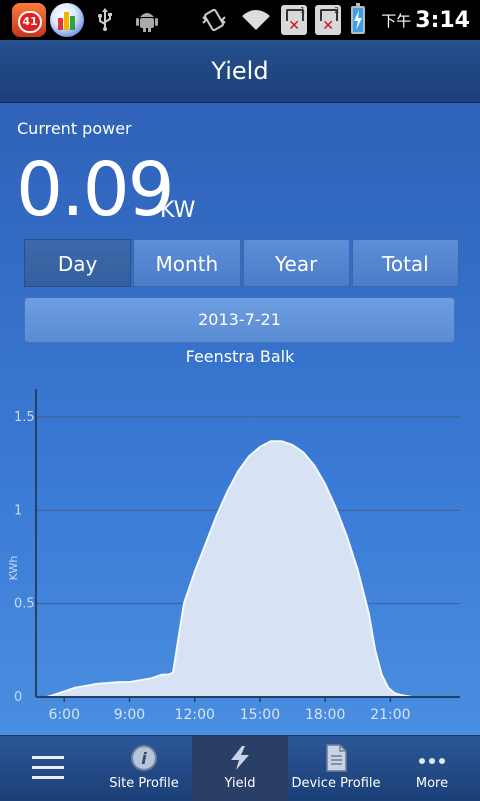 The height and width of the screenshot is (801, 480). What do you see at coordinates (67, 20) in the screenshot?
I see `chart-app-icon` at bounding box center [67, 20].